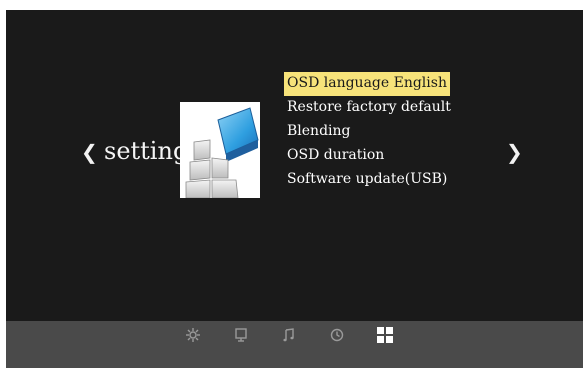 This screenshot has height=370, width=585. What do you see at coordinates (514, 152) in the screenshot?
I see `next-arrow-icon: ❯` at bounding box center [514, 152].